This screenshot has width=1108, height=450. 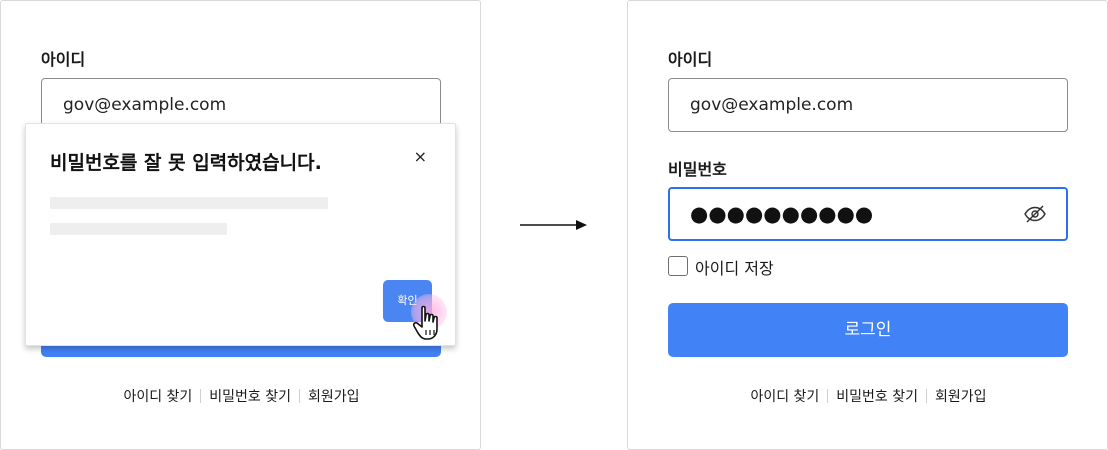 I want to click on remember-id-label: 아이디 저장, so click(x=734, y=267).